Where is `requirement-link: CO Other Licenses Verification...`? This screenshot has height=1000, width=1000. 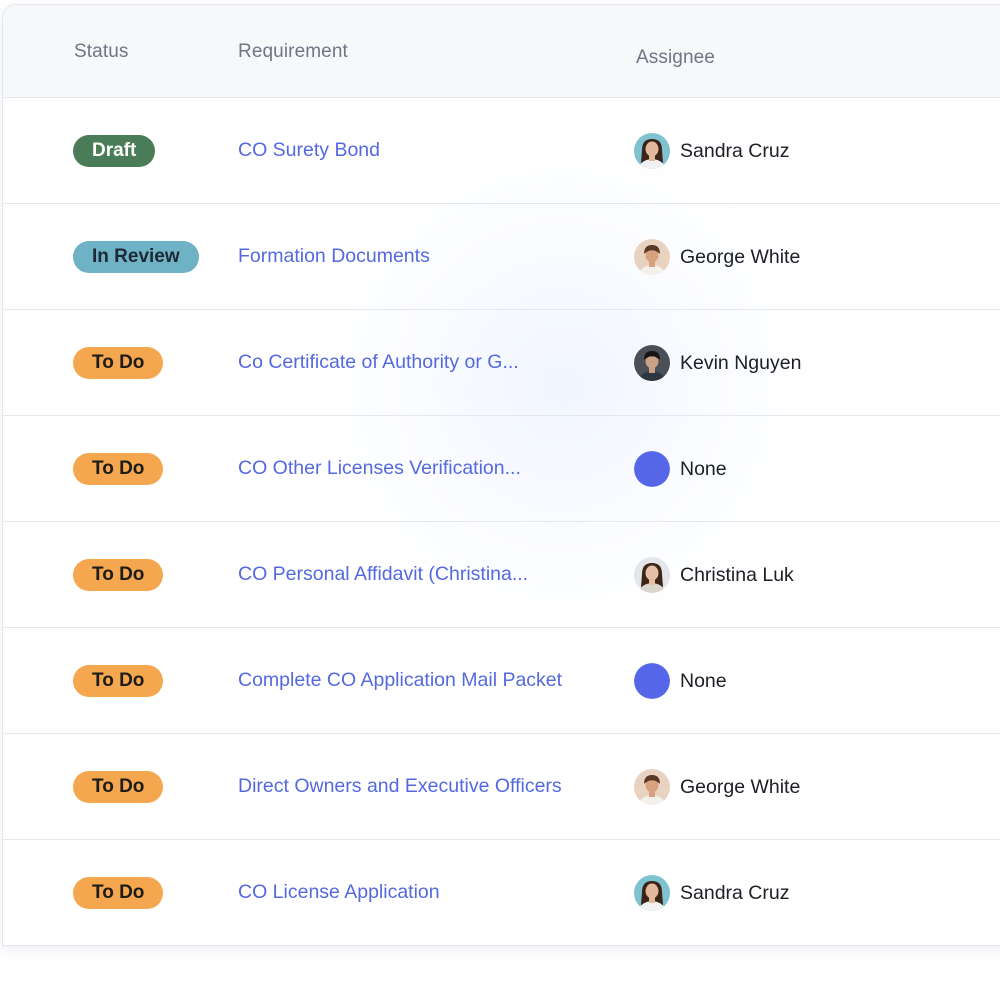 requirement-link: CO Other Licenses Verification... is located at coordinates (379, 468).